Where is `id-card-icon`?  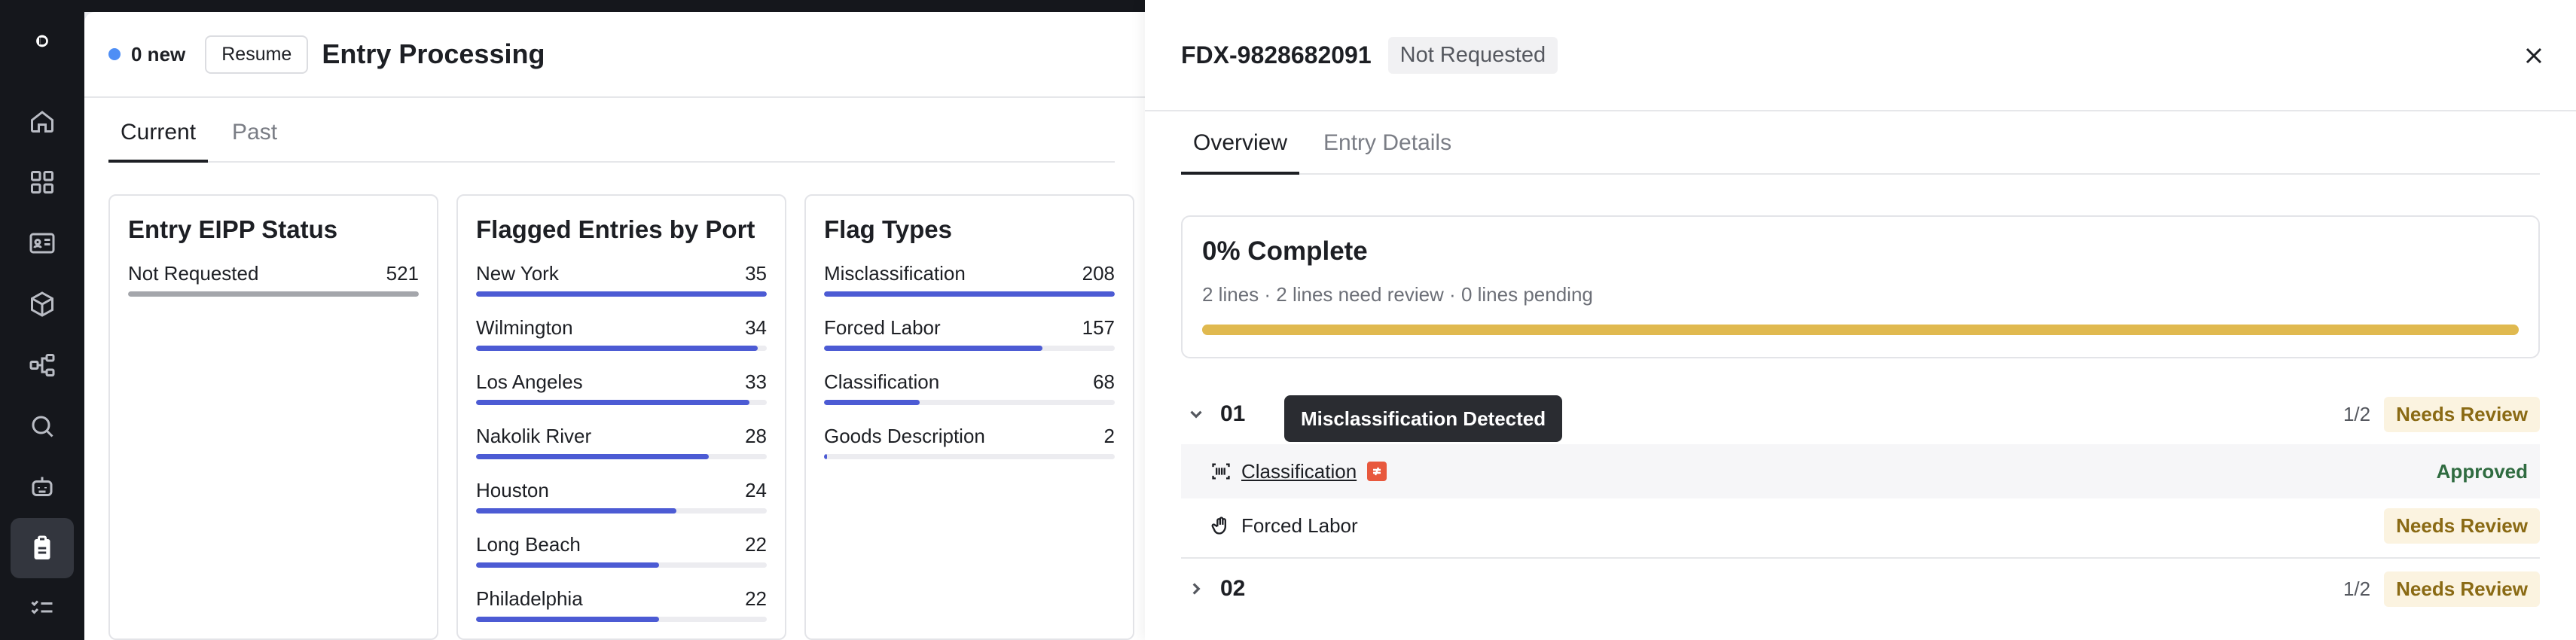 id-card-icon is located at coordinates (42, 243).